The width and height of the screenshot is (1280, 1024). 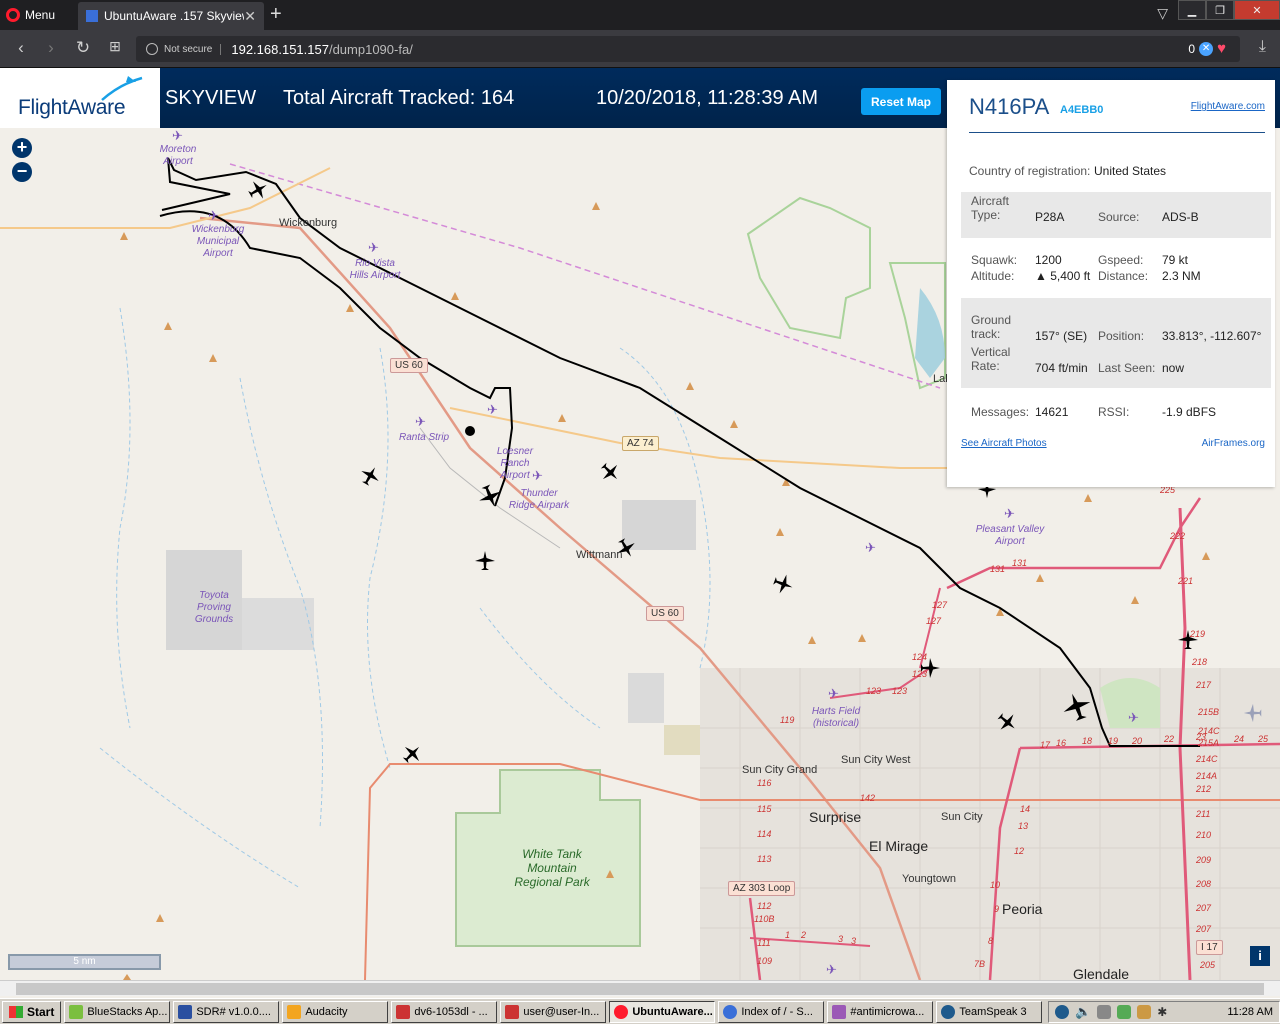 I want to click on app-tray-icon, so click(x=1124, y=1012).